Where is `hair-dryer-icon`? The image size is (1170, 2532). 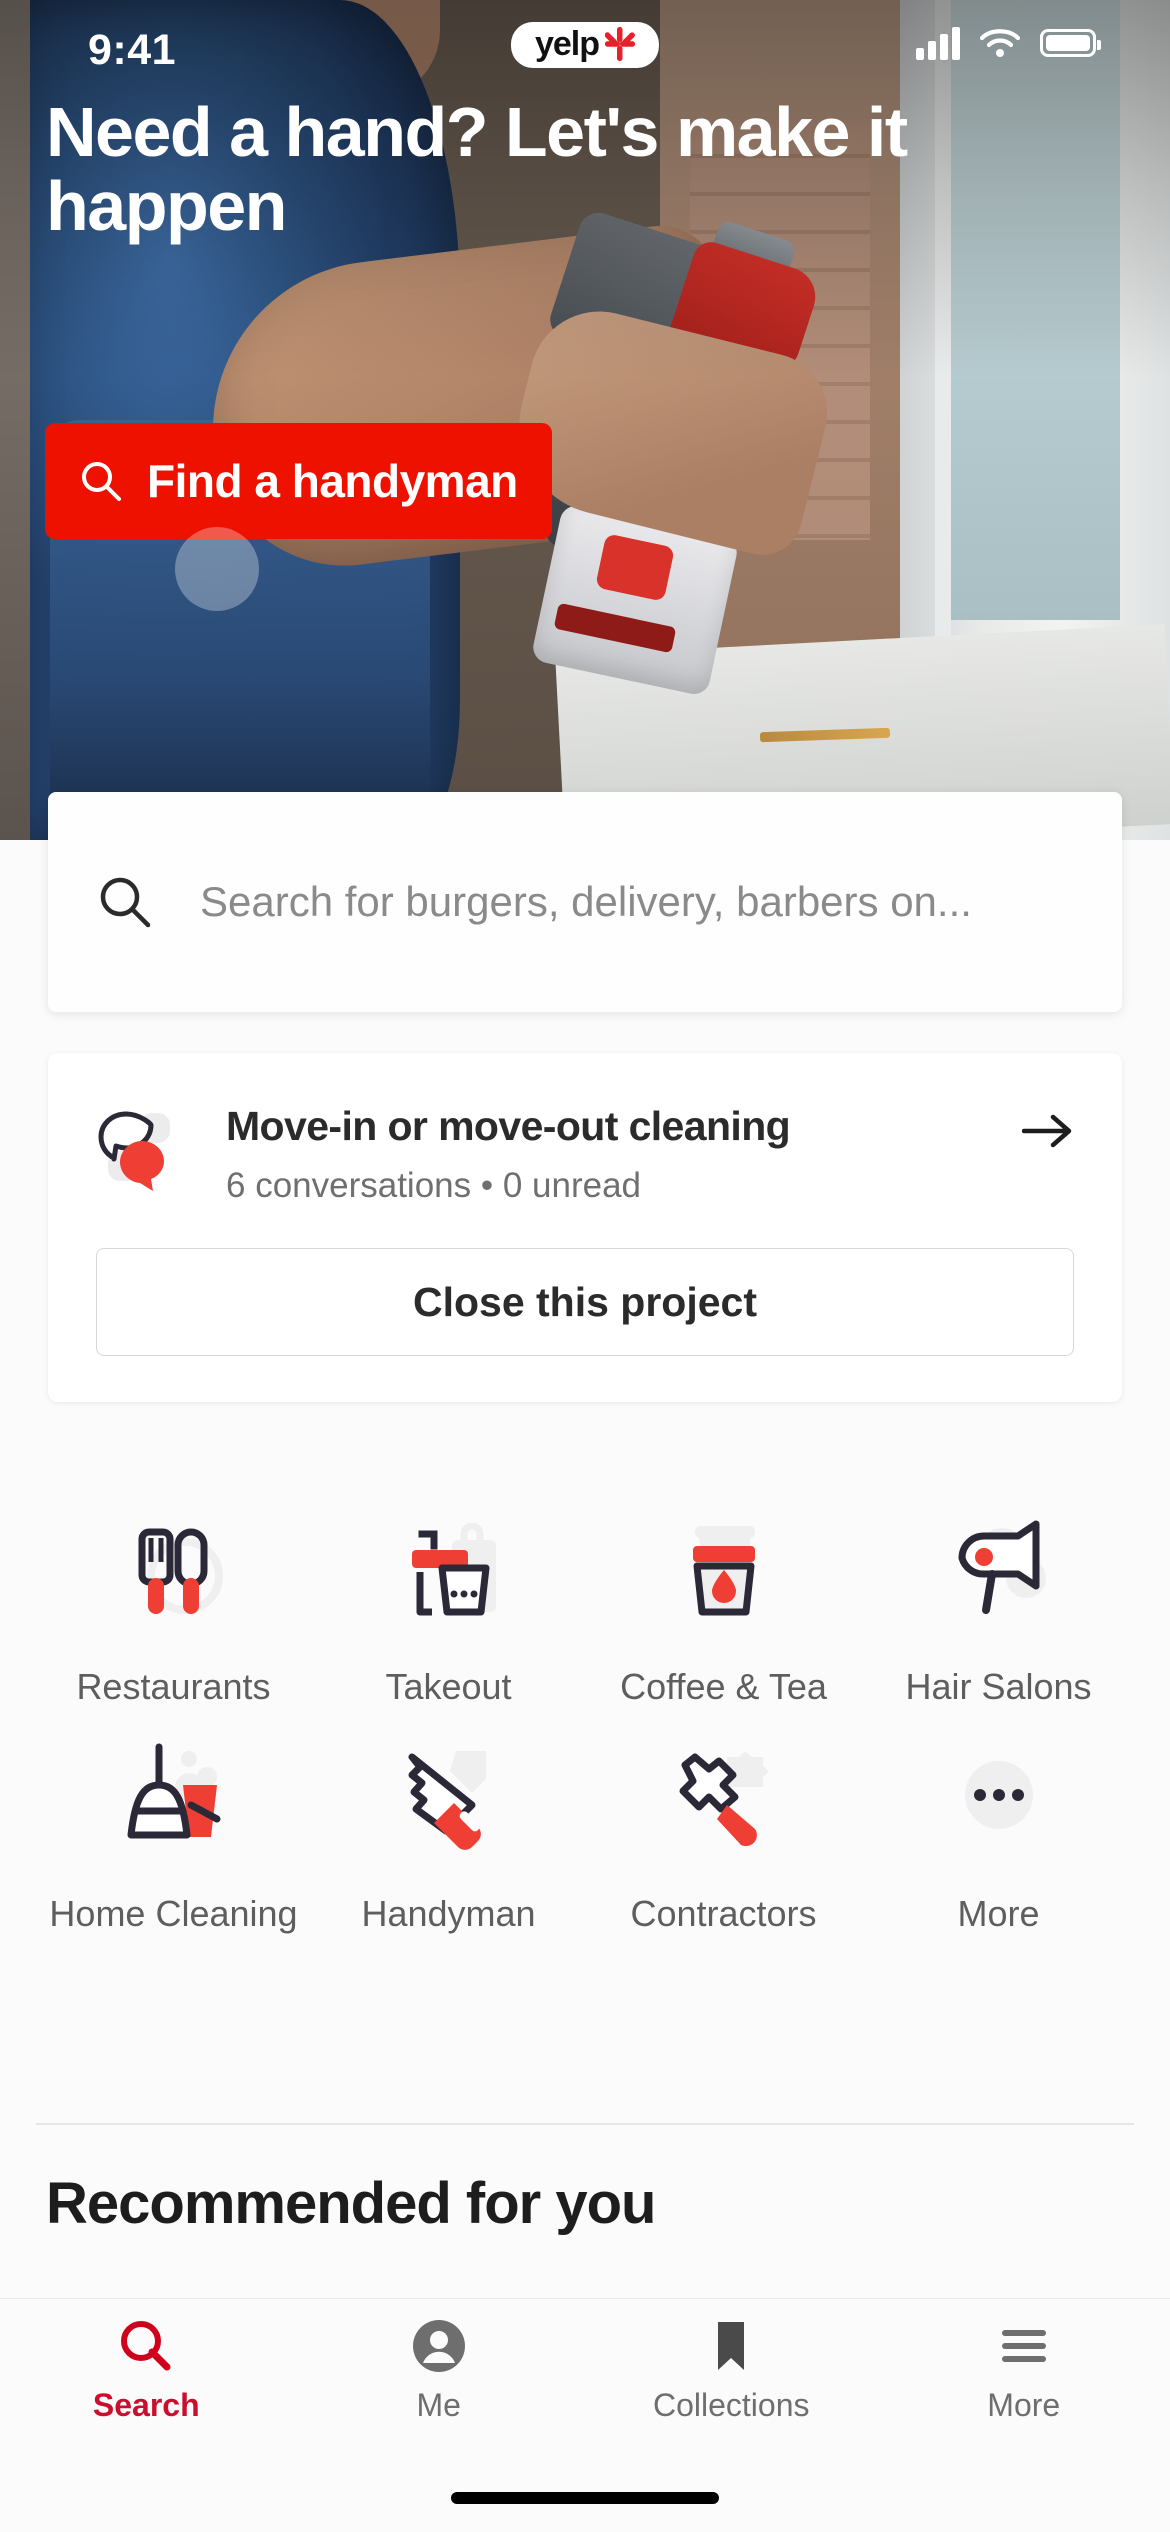
hair-dryer-icon is located at coordinates (999, 1575).